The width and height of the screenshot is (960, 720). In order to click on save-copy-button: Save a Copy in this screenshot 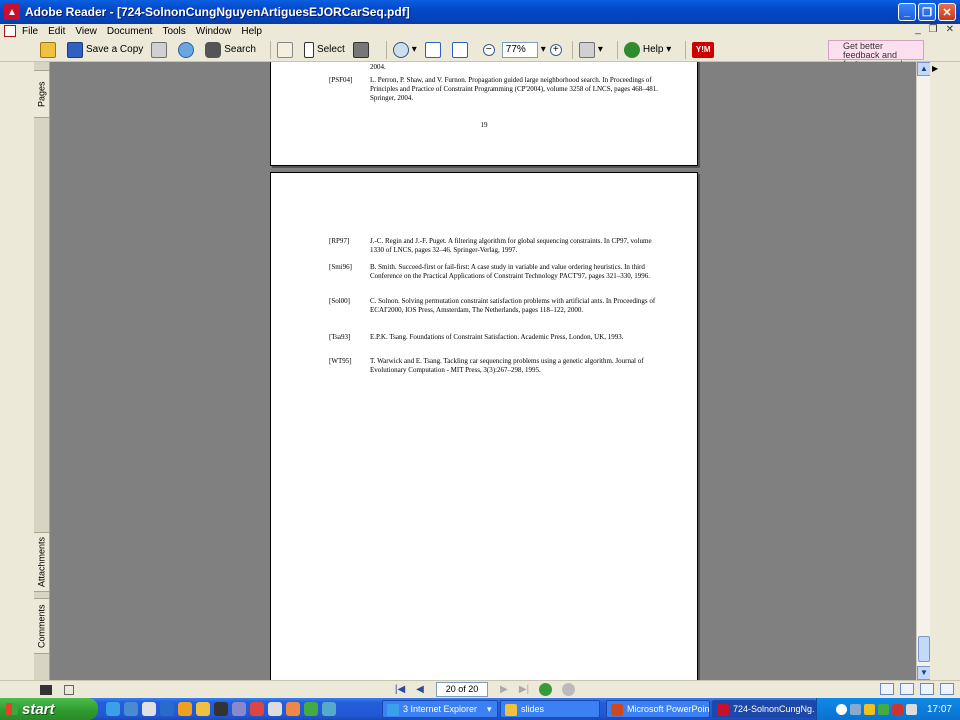, I will do `click(105, 49)`.